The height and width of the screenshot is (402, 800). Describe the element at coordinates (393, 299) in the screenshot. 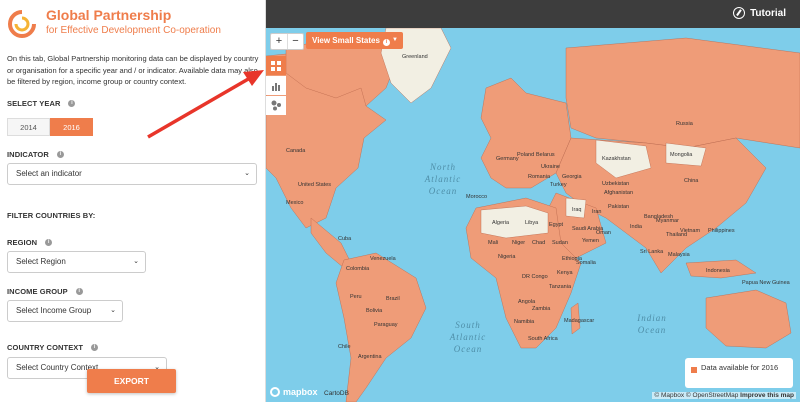

I see `country-label: Brazil` at that location.